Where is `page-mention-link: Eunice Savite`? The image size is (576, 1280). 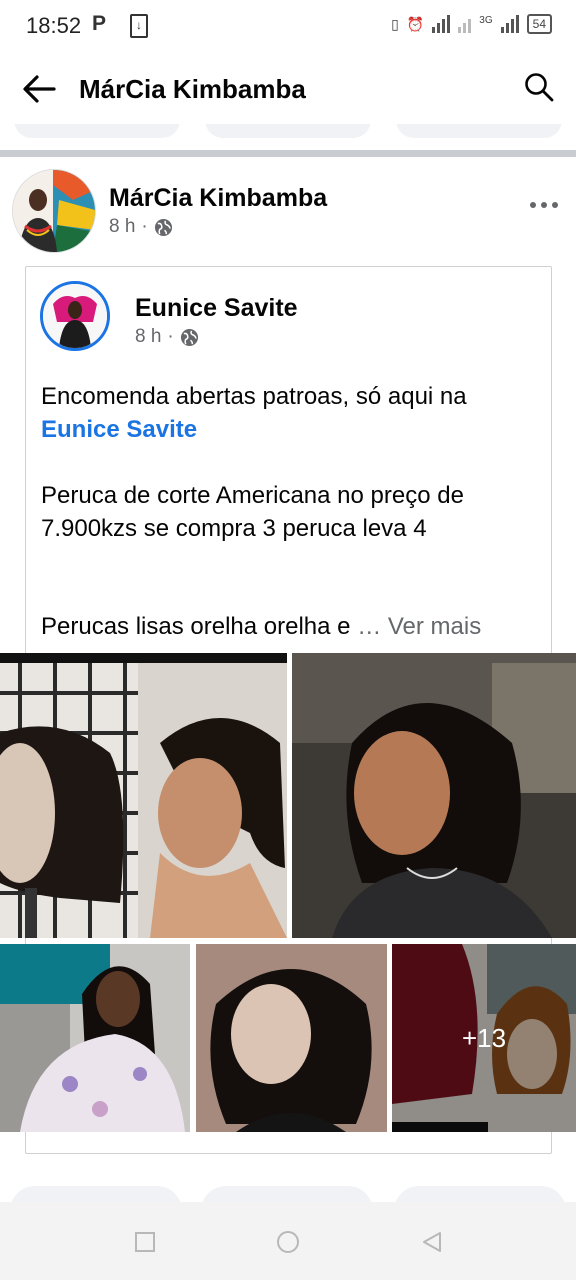 page-mention-link: Eunice Savite is located at coordinates (291, 429).